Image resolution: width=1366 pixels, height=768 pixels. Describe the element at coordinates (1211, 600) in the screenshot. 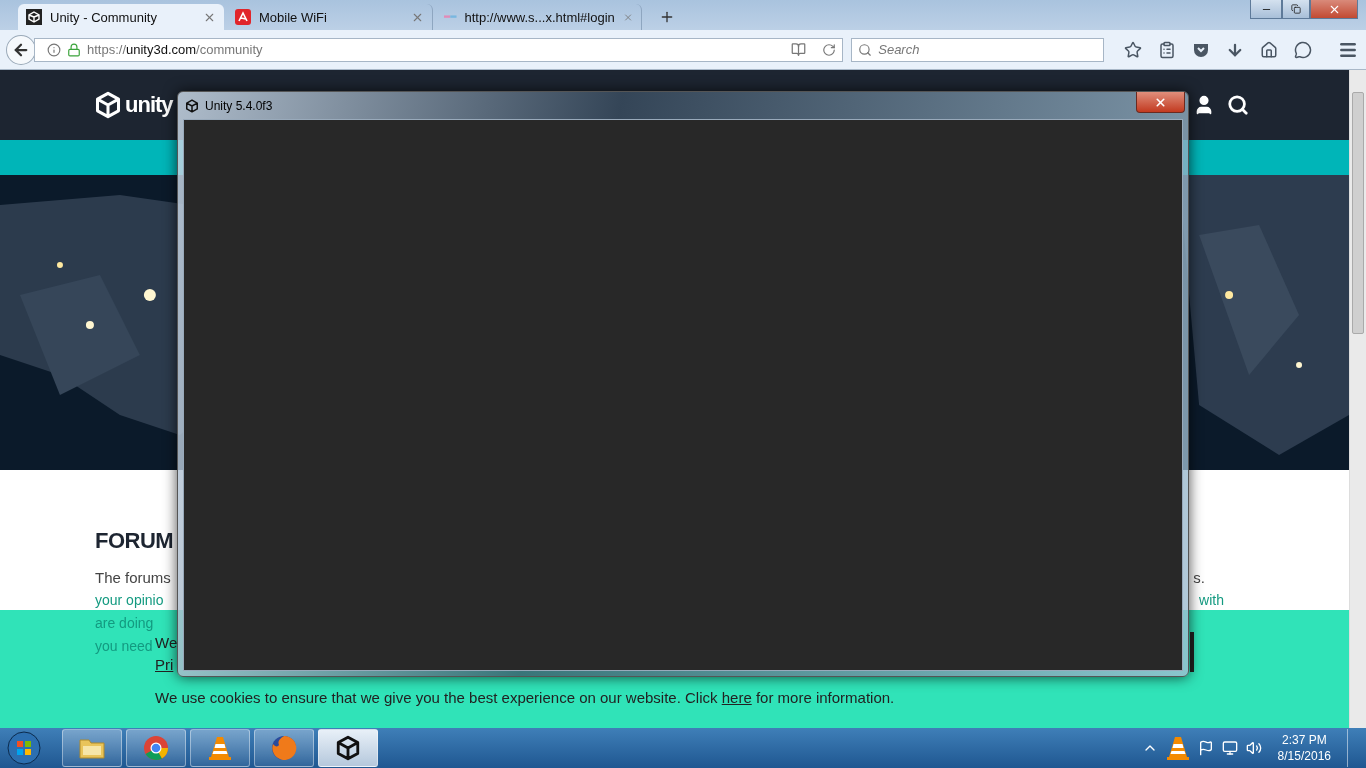

I see `body-text: with` at that location.